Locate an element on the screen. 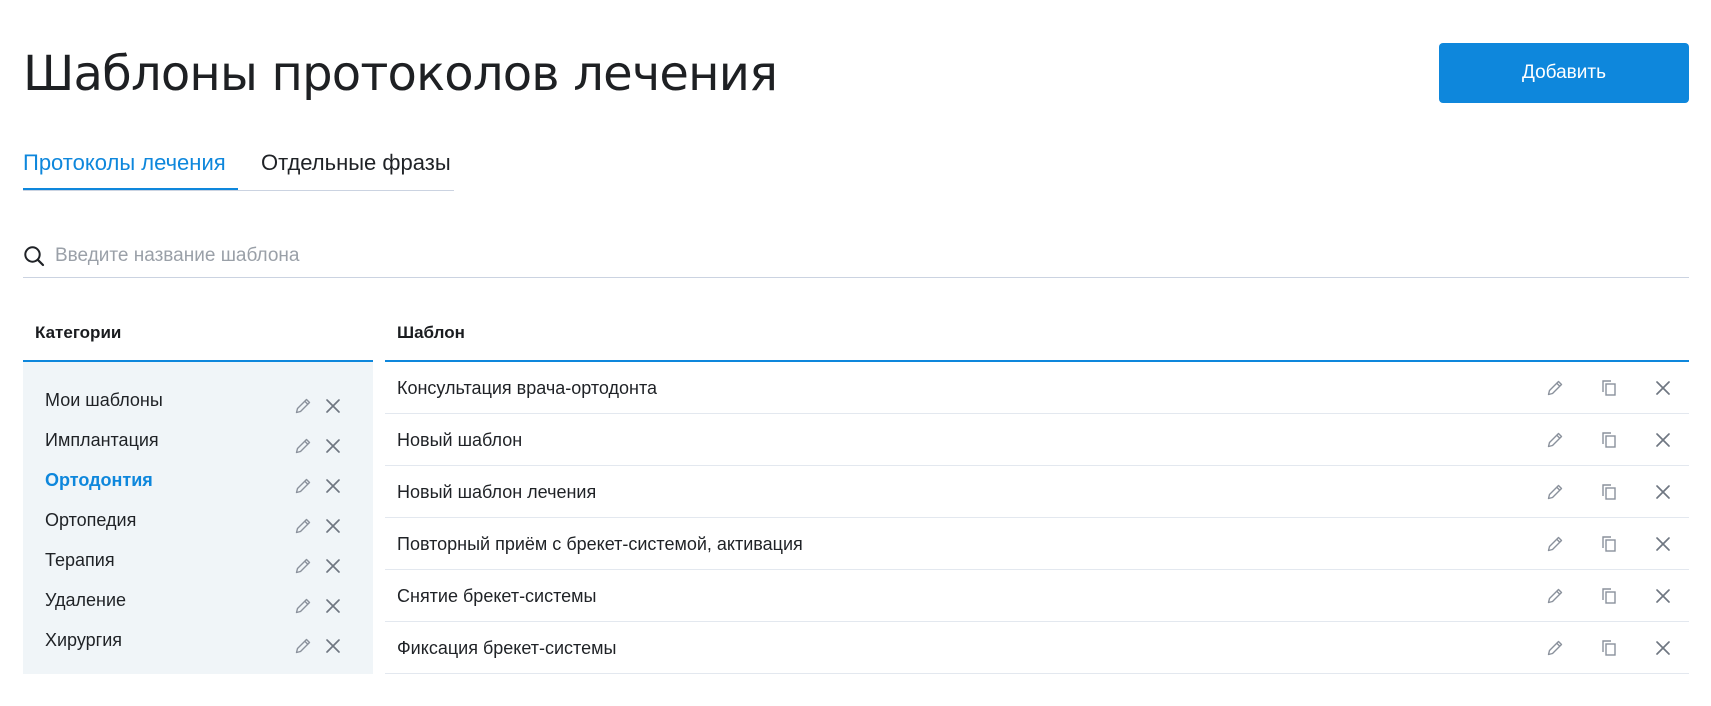 The height and width of the screenshot is (706, 1711). category-label: Ортодонтия is located at coordinates (99, 480).